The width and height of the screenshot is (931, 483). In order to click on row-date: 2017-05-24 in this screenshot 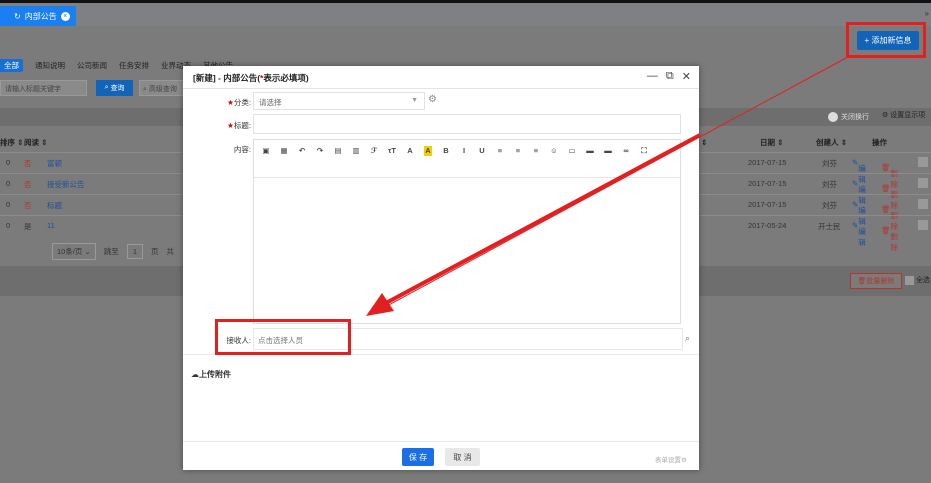, I will do `click(767, 225)`.